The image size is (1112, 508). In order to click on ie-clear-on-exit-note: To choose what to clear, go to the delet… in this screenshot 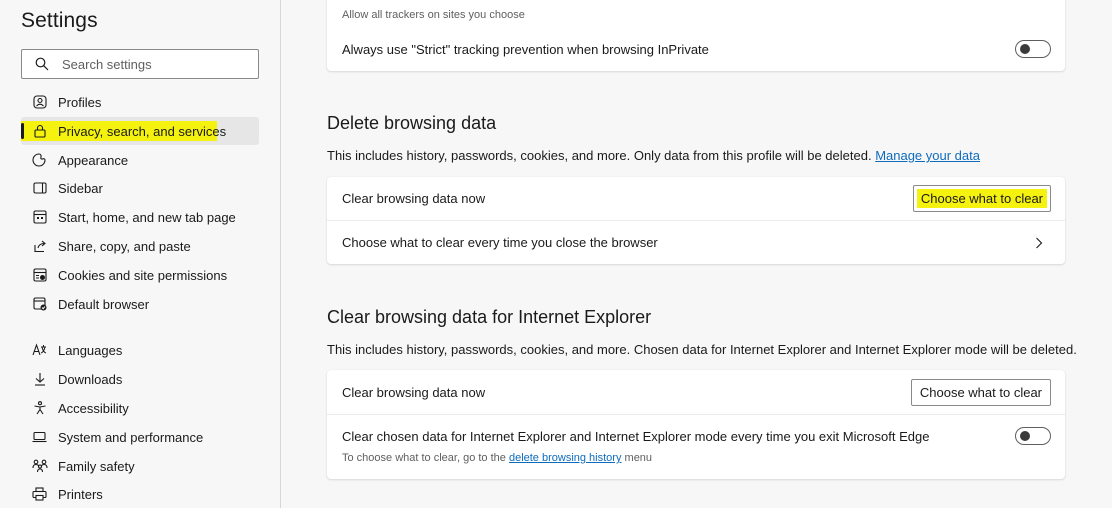, I will do `click(635, 458)`.